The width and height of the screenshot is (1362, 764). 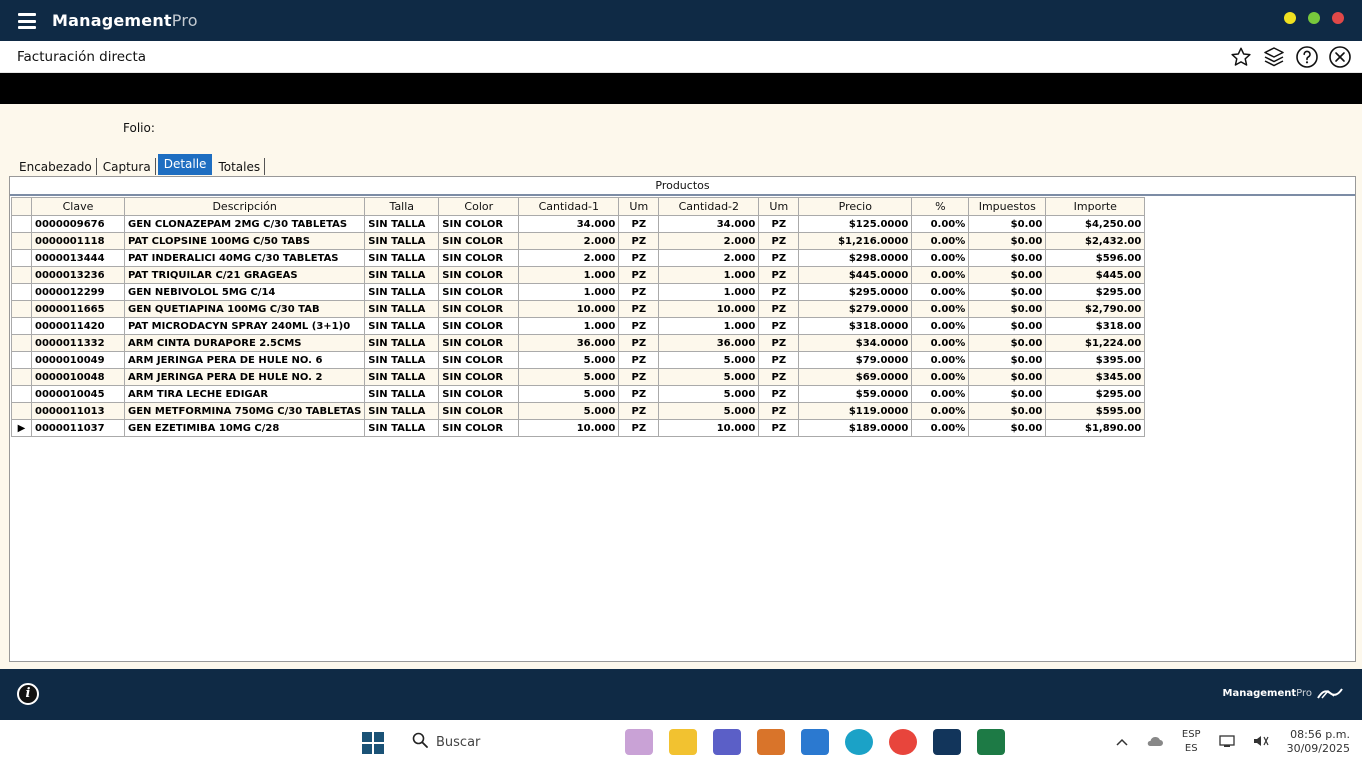 I want to click on close-dot, so click(x=1338, y=18).